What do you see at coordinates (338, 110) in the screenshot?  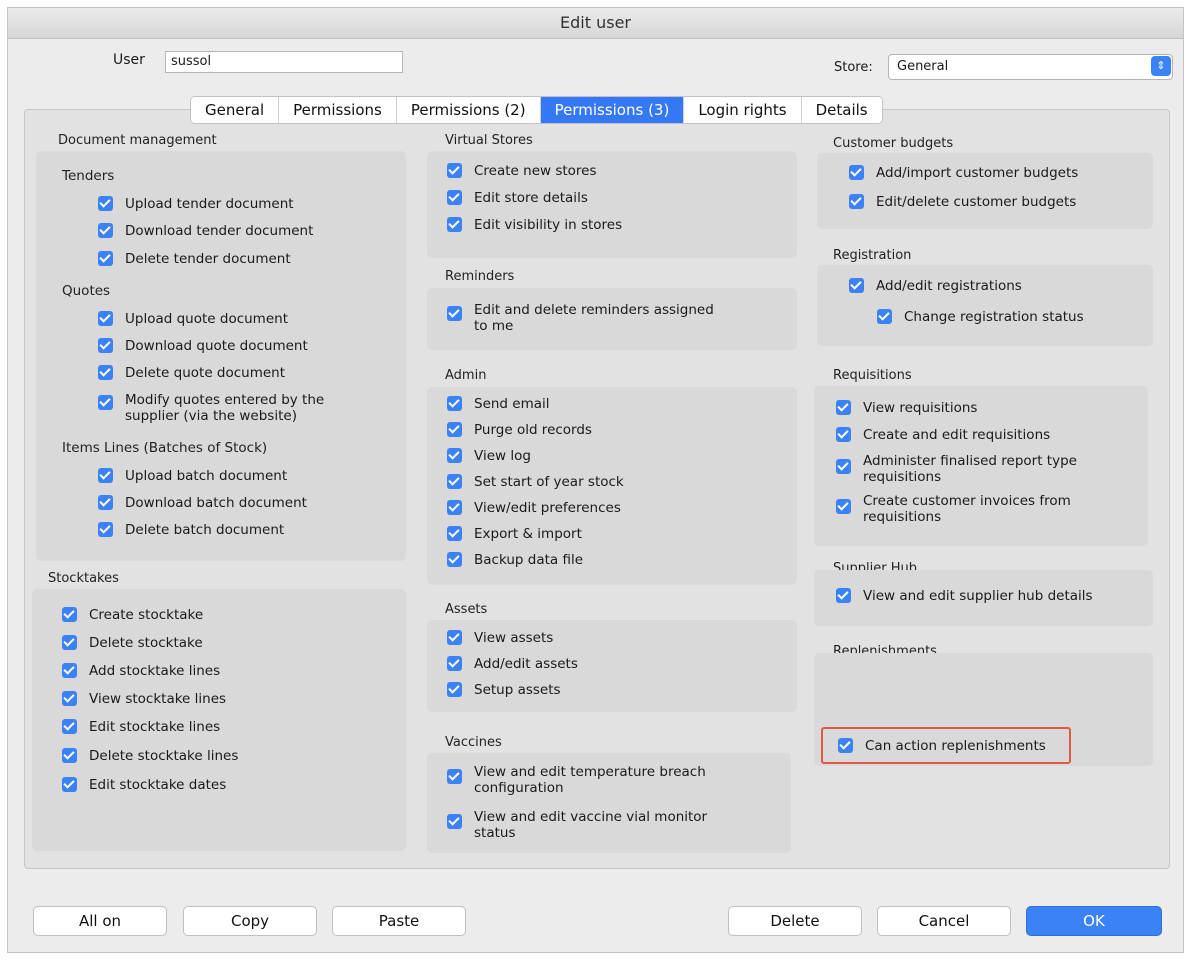 I see `tab-permissions: Permissions` at bounding box center [338, 110].